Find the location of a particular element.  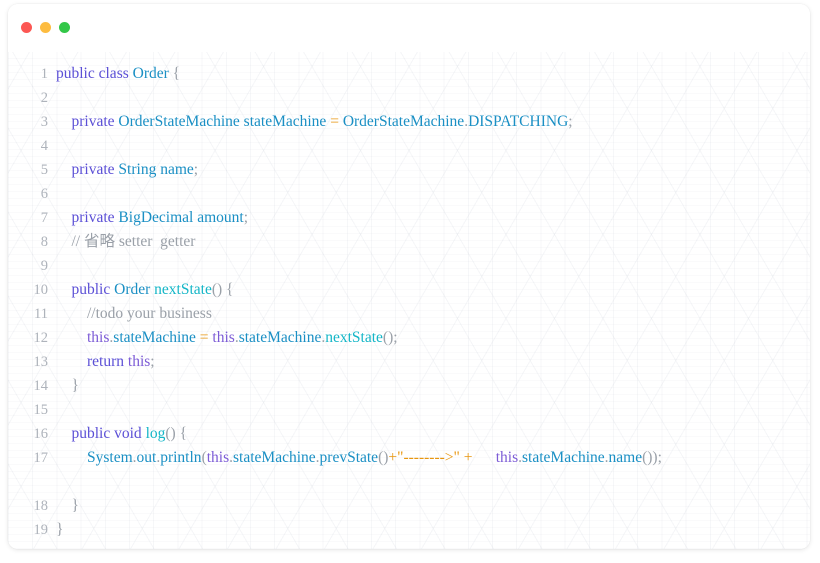

maximize-button is located at coordinates (64, 27).